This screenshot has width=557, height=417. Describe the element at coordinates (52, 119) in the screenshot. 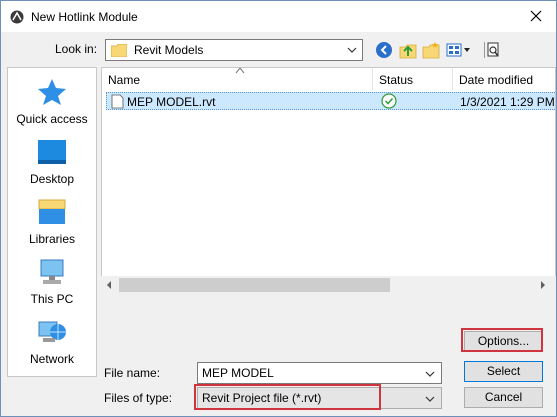

I see `place-label: Quick access` at that location.